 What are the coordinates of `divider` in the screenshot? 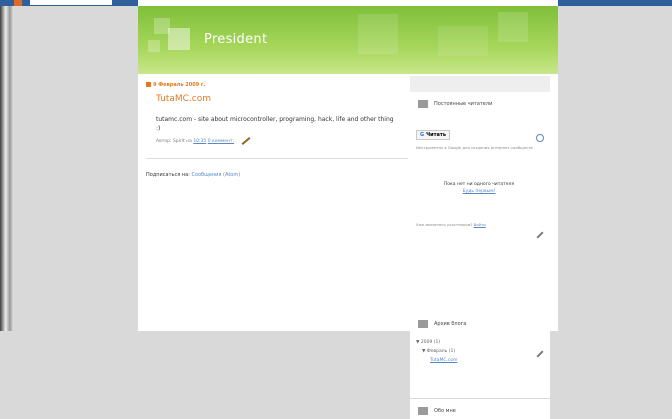 It's located at (277, 158).